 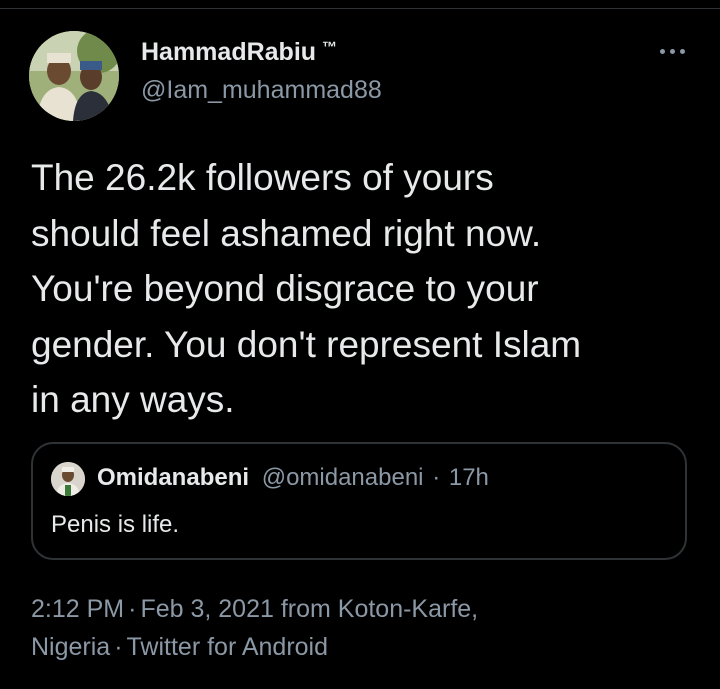 I want to click on author-name-suffix: ™, so click(x=330, y=47).